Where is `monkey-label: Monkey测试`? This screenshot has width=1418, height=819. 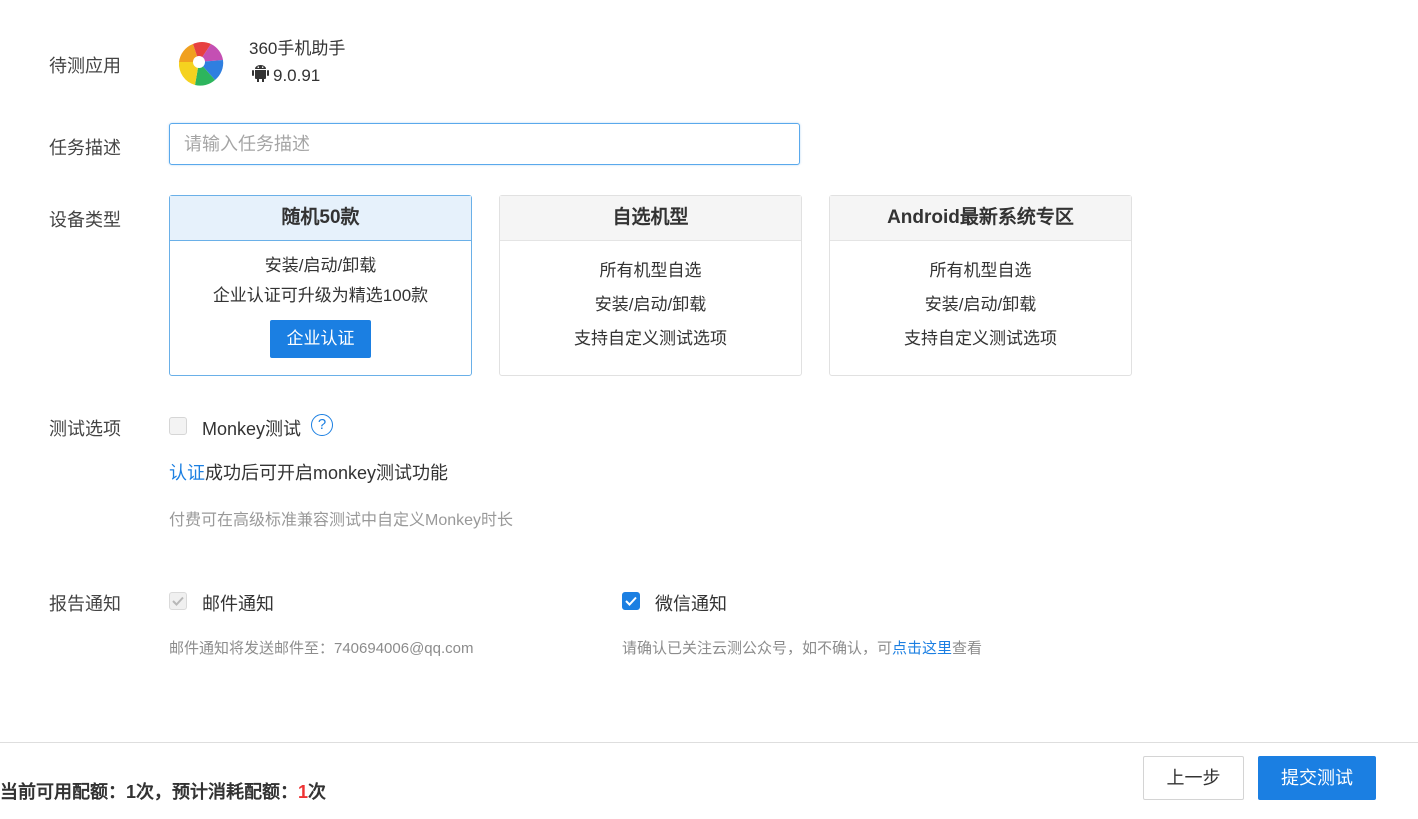 monkey-label: Monkey测试 is located at coordinates (252, 429).